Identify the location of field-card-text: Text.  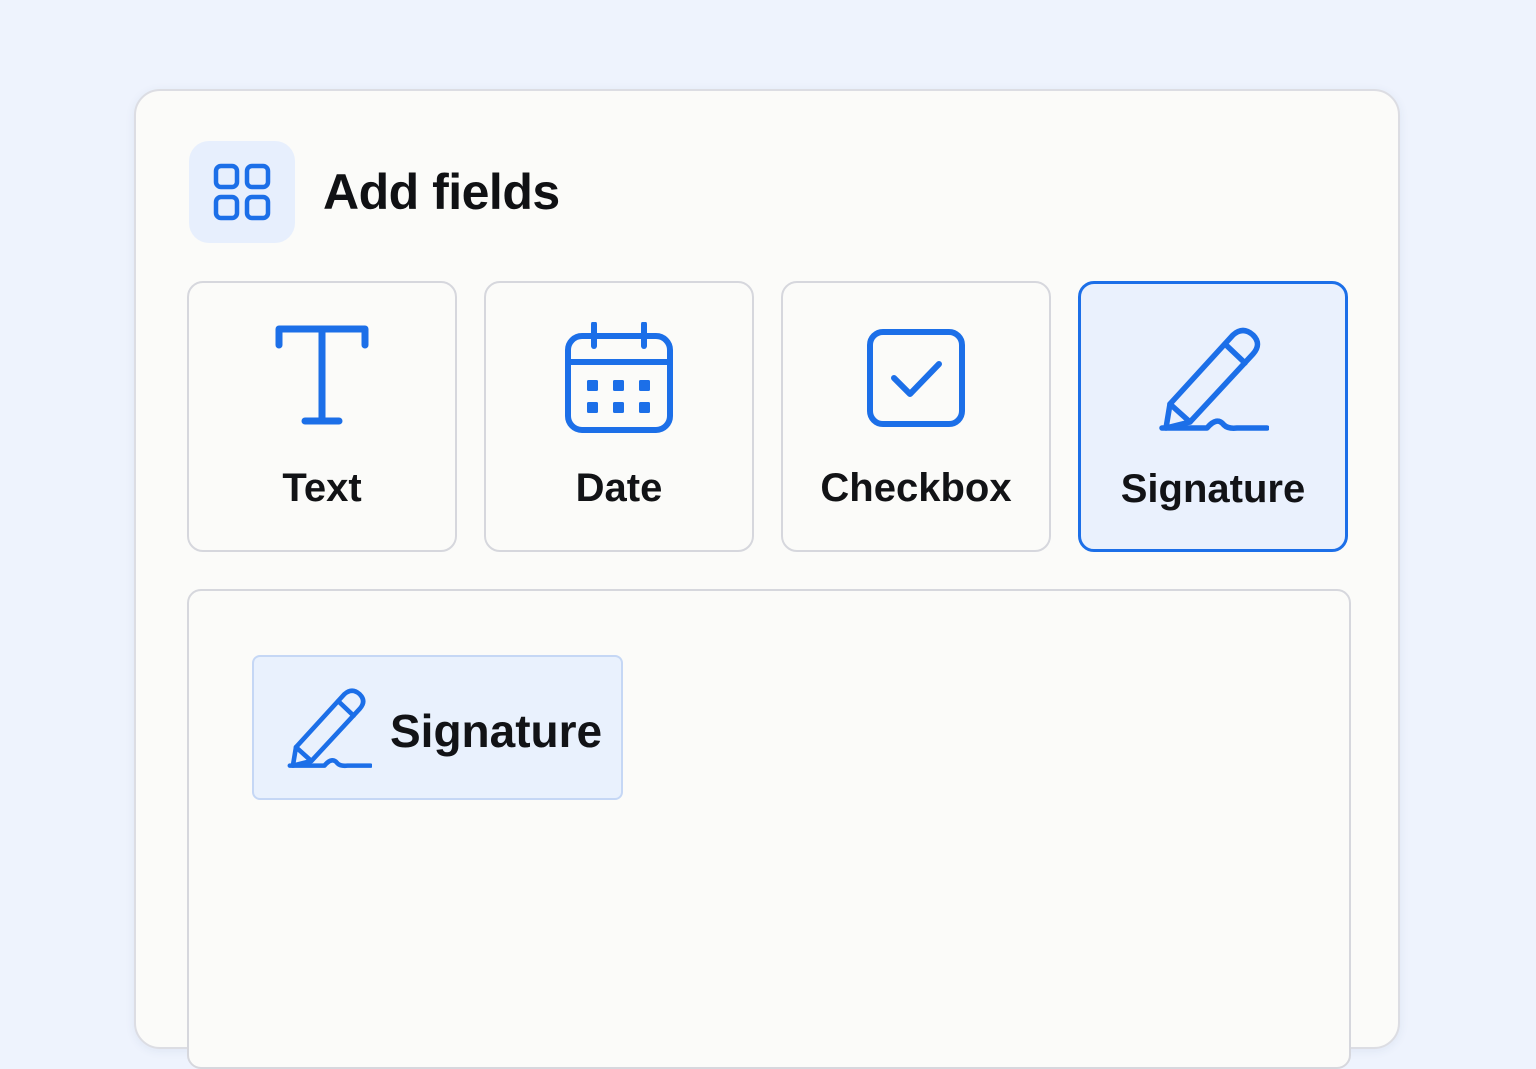
(322, 416).